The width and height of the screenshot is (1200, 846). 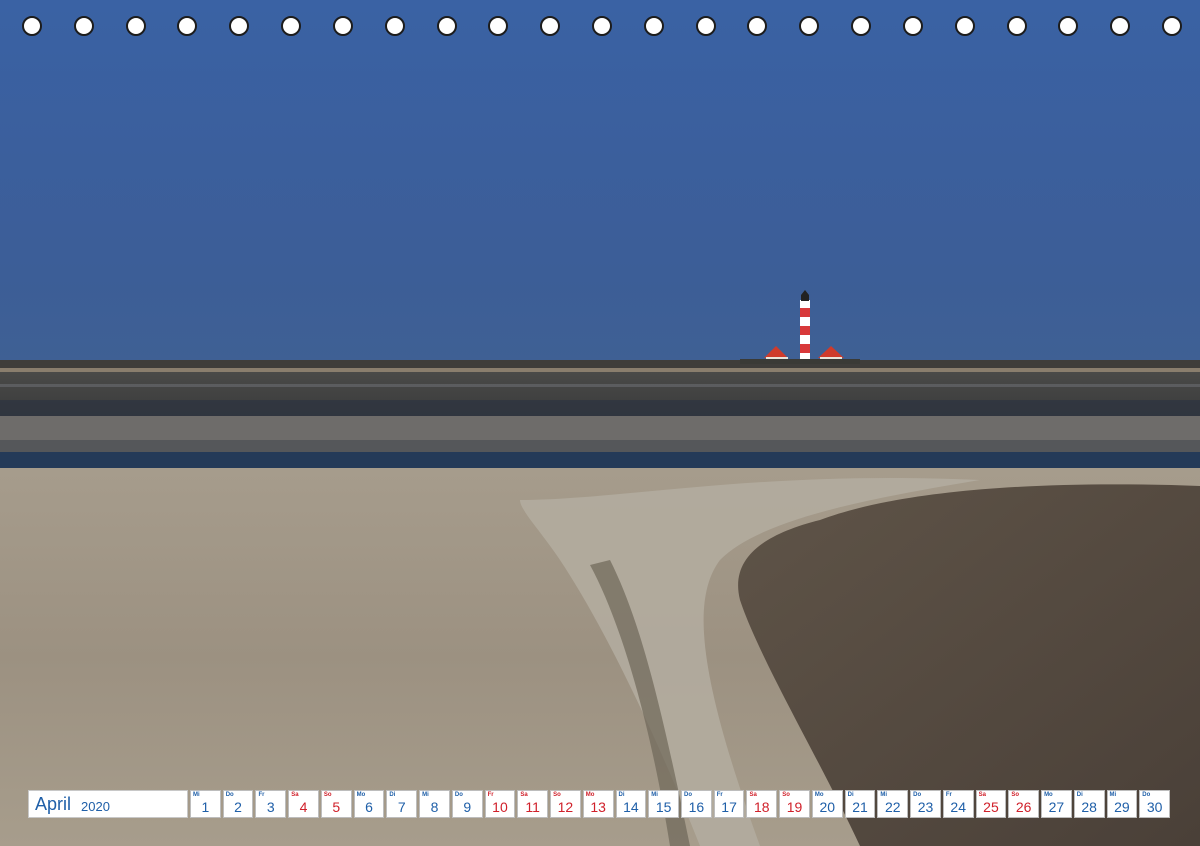 I want to click on day-cell: So 19, so click(x=794, y=804).